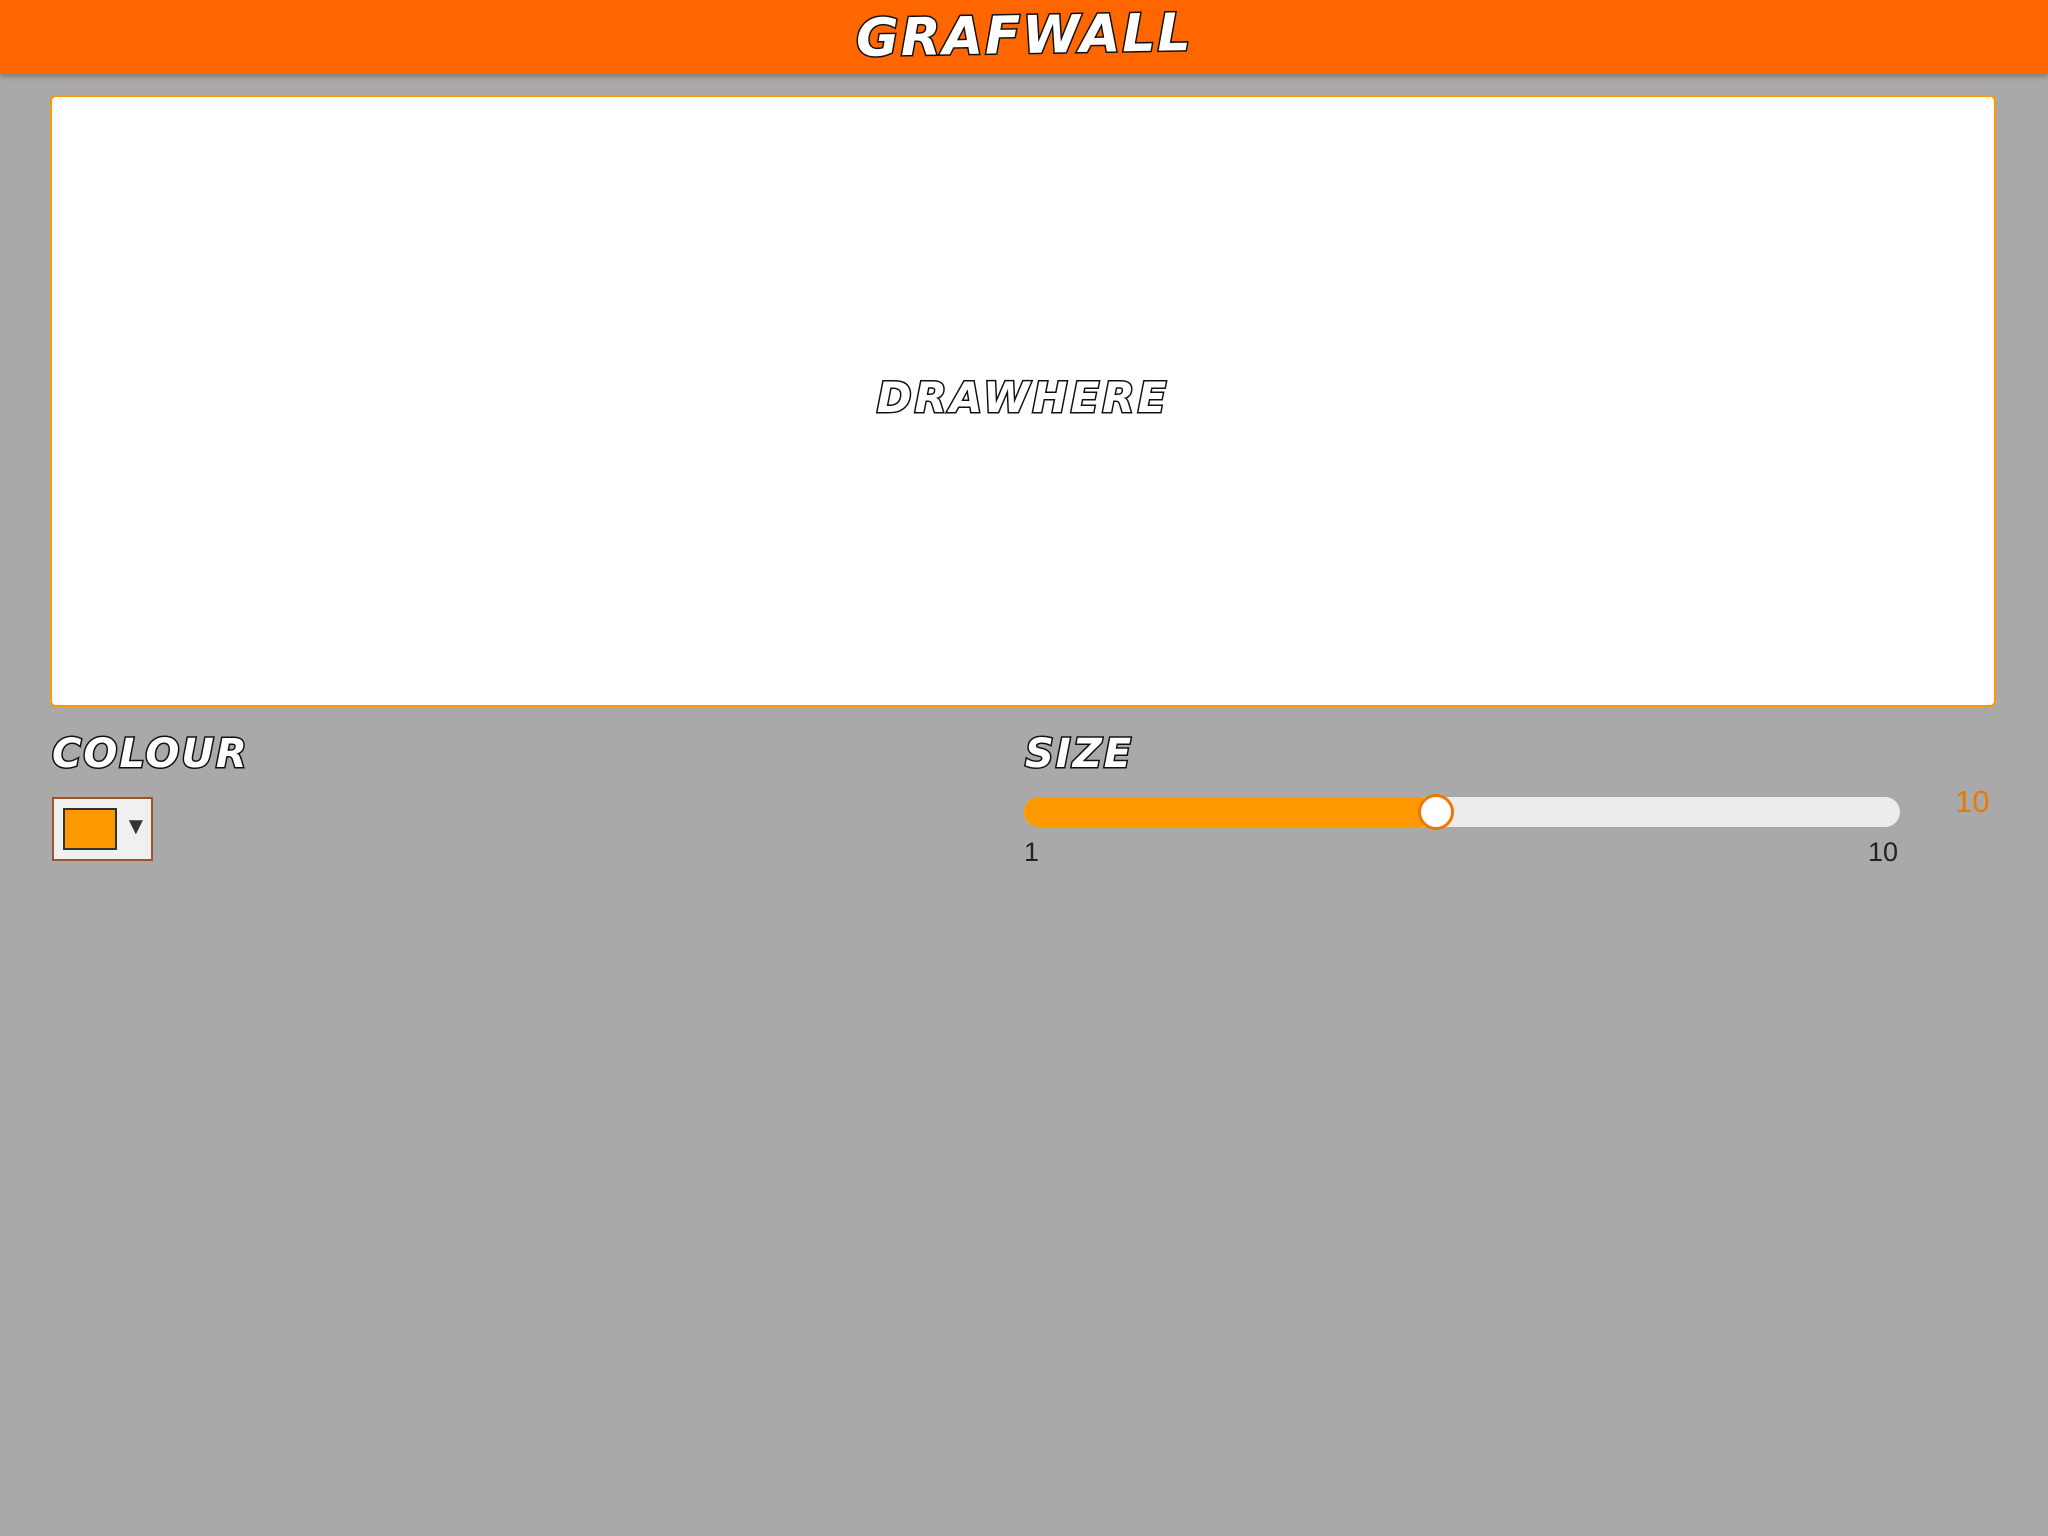  I want to click on size-slider-fill, so click(1230, 812).